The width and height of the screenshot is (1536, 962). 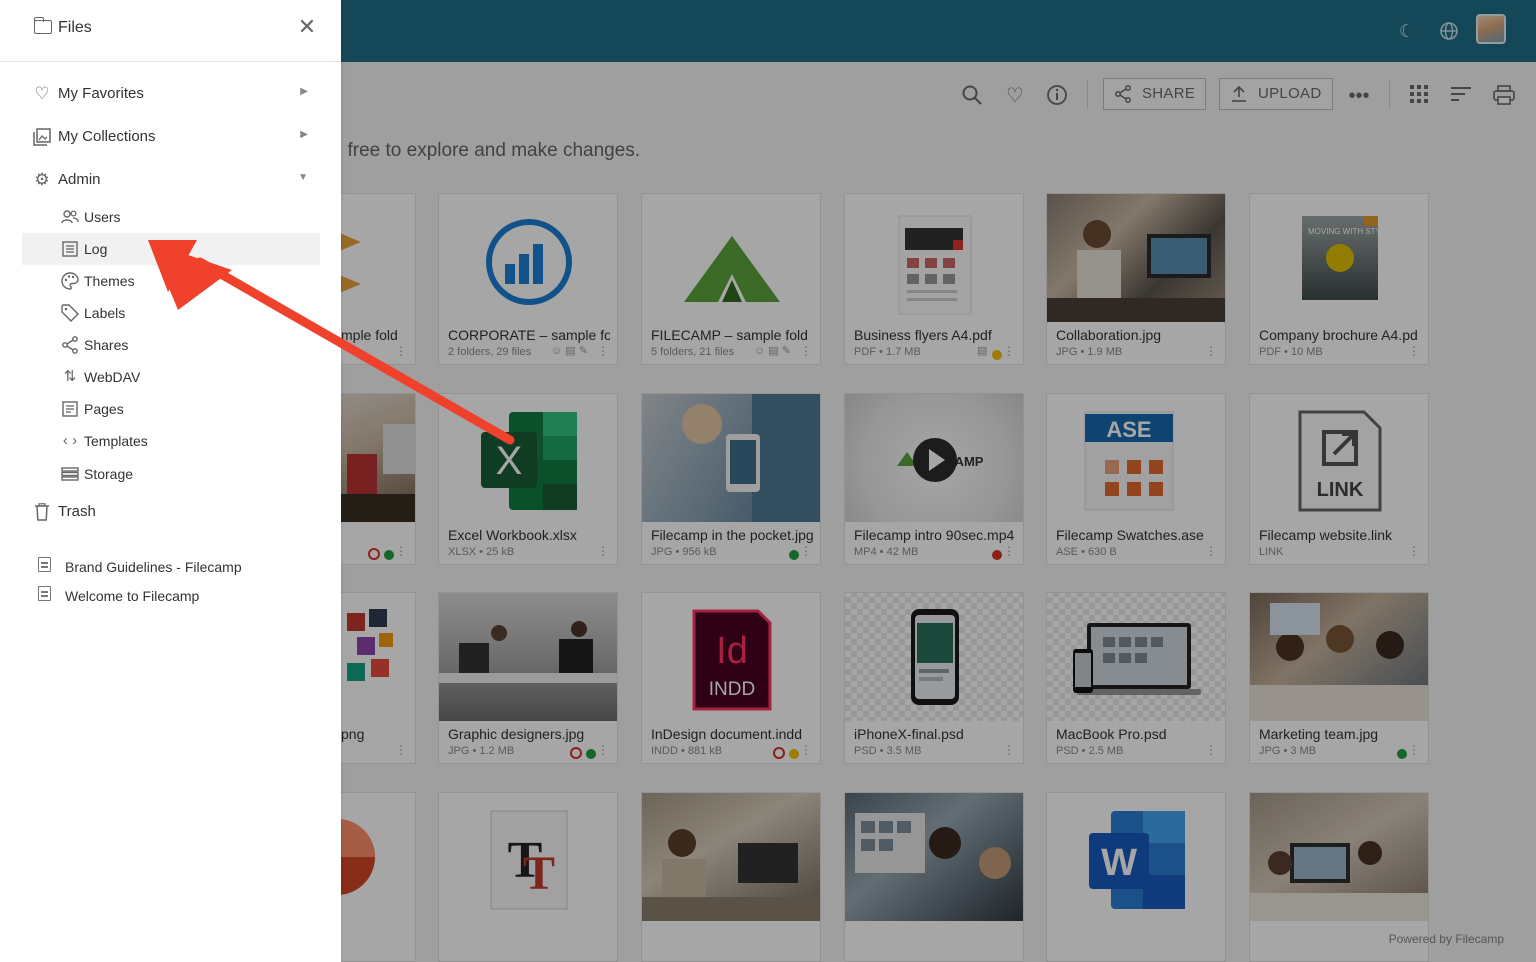 I want to click on sidebar-header: Files ✕, so click(x=170, y=31).